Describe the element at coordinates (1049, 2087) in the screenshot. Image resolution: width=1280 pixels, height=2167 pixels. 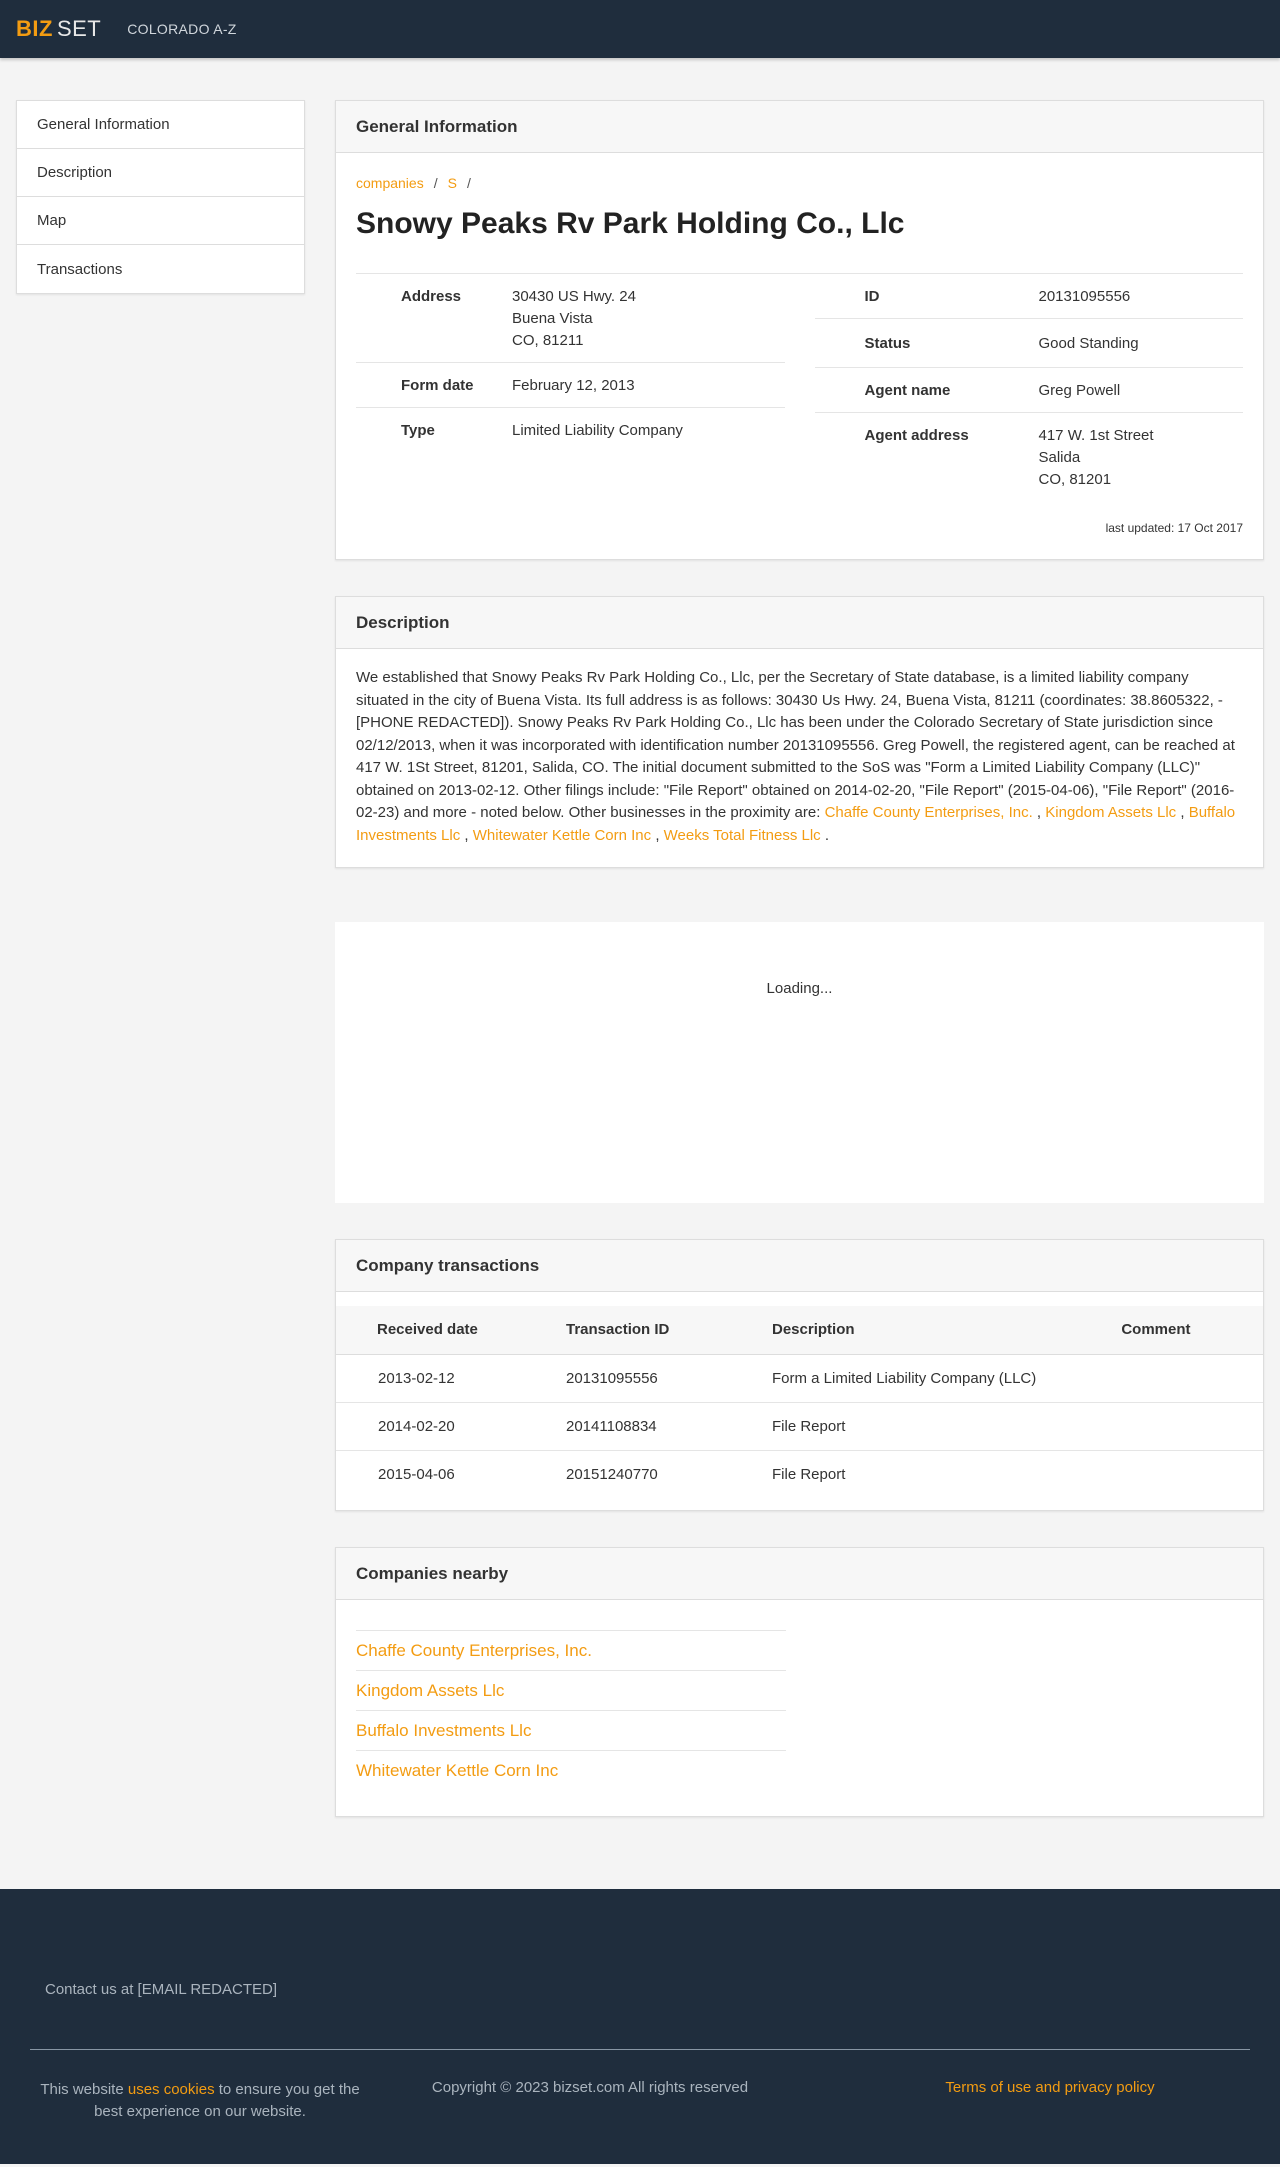
I see `terms-link: Terms of use and privacy policy` at that location.